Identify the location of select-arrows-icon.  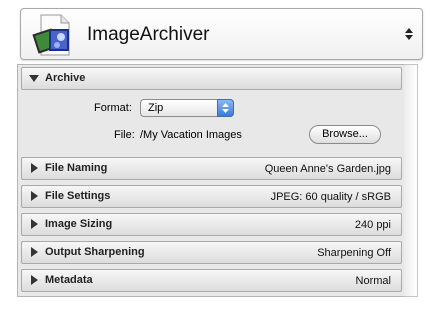
(225, 108).